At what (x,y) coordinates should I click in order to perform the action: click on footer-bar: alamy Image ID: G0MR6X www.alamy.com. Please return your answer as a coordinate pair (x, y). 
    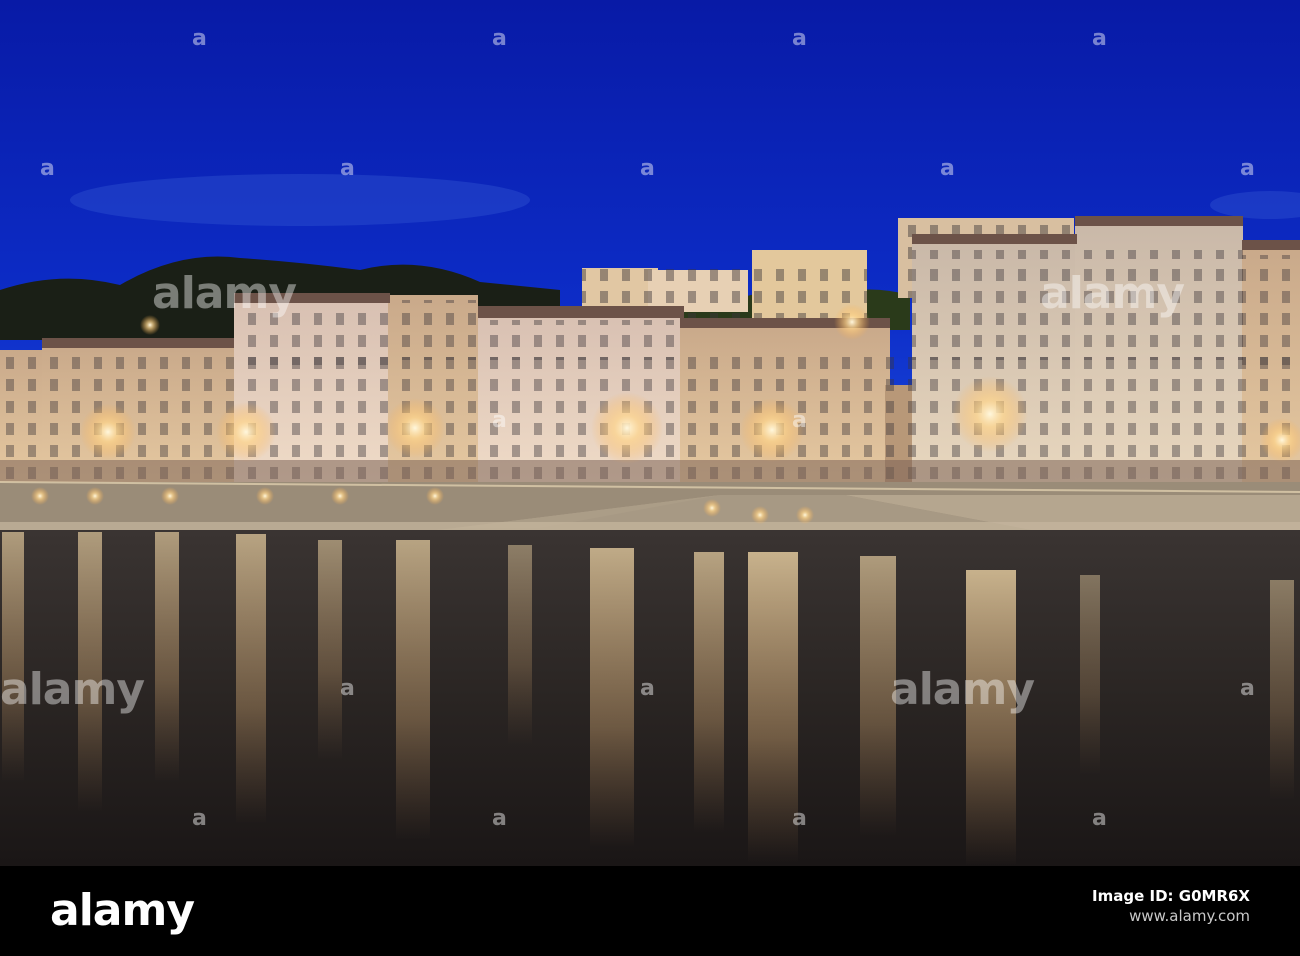
    Looking at the image, I should click on (650, 911).